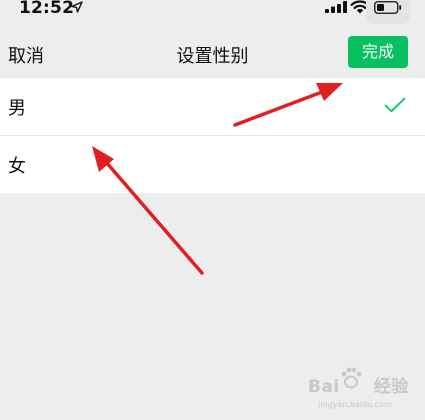 Image resolution: width=425 pixels, height=420 pixels. Describe the element at coordinates (77, 7) in the screenshot. I see `location-arrow-icon` at that location.